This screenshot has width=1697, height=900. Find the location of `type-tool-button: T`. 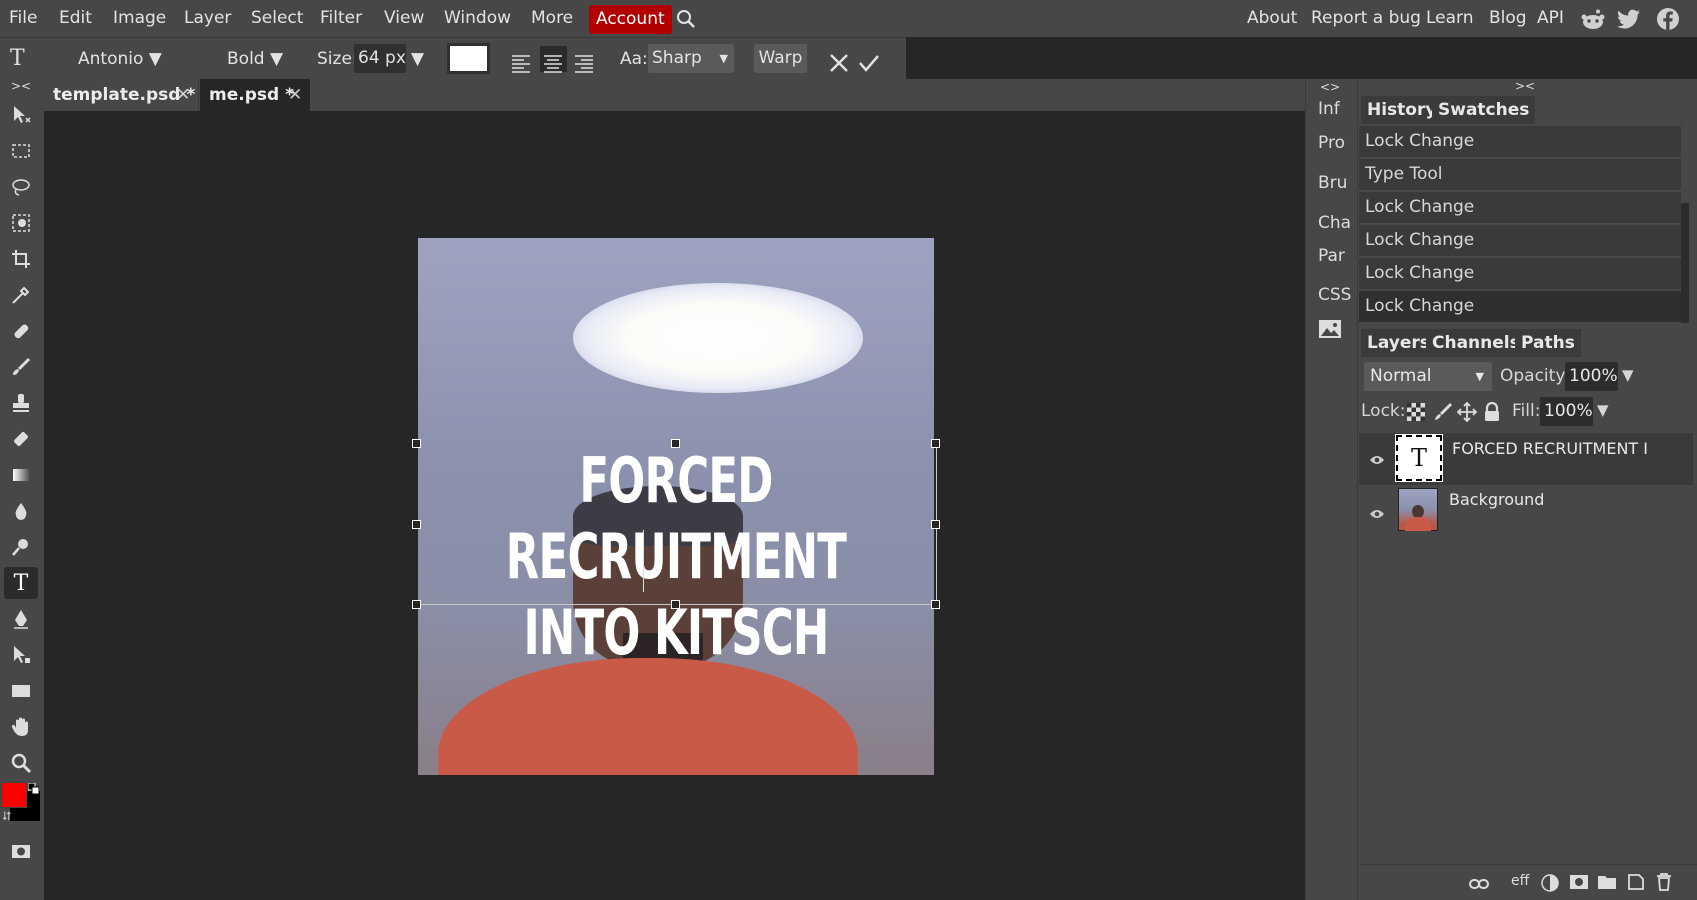

type-tool-button: T is located at coordinates (21, 583).